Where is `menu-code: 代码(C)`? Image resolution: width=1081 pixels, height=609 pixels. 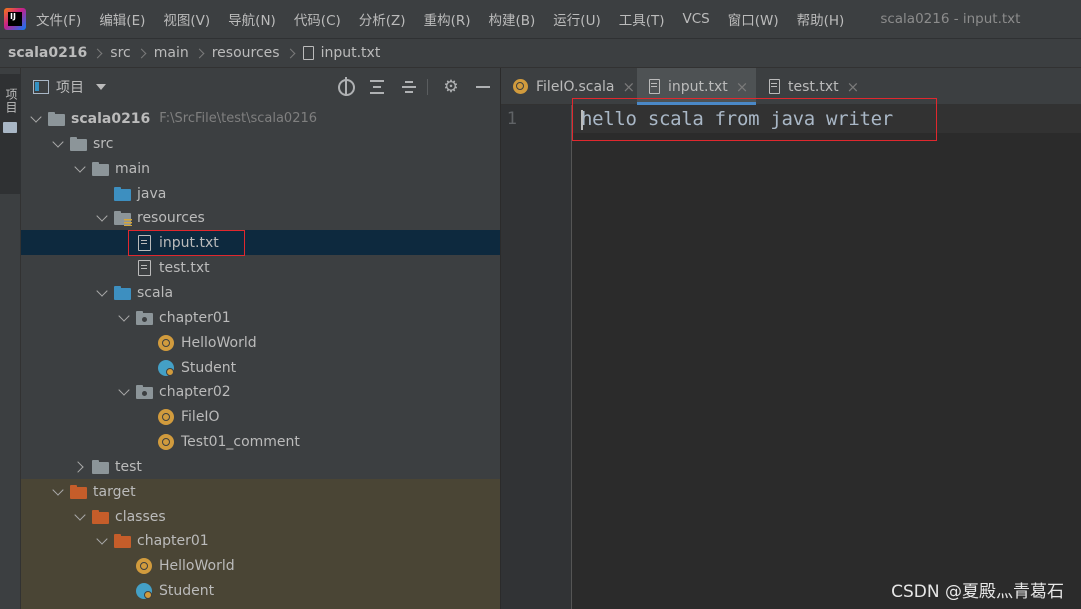 menu-code: 代码(C) is located at coordinates (317, 19).